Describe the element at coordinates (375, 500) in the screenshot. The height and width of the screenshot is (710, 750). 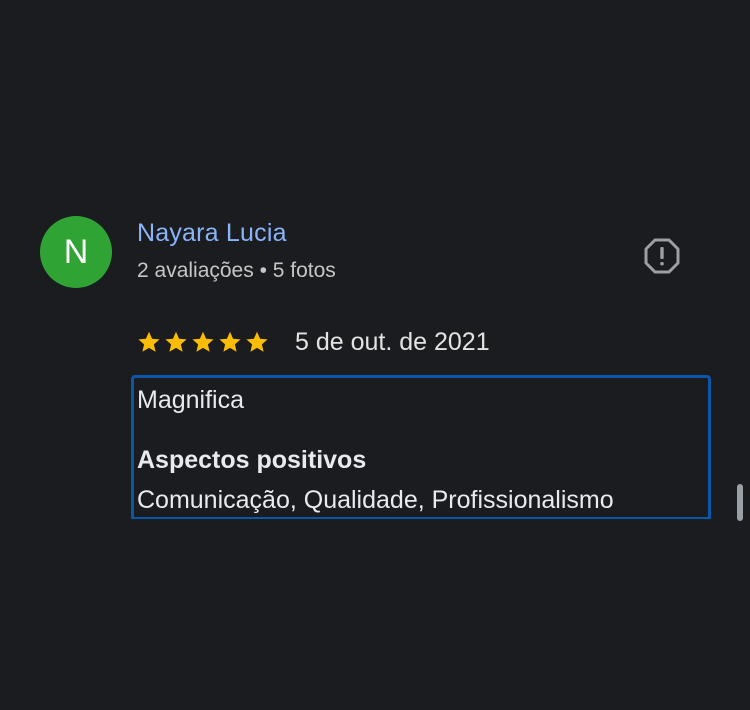
I see `positives-list: Comunicação, Qualidade, Profissionalismo` at that location.